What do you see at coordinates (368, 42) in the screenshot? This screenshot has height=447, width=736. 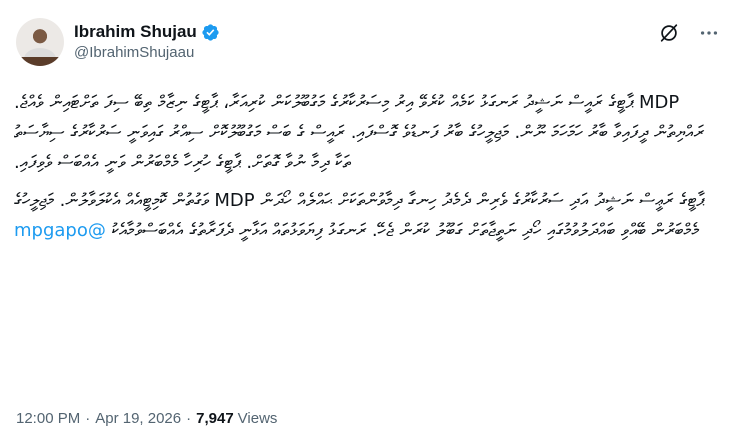 I see `tweet-header: Ibrahim Shujau @IbrahimShujaau` at bounding box center [368, 42].